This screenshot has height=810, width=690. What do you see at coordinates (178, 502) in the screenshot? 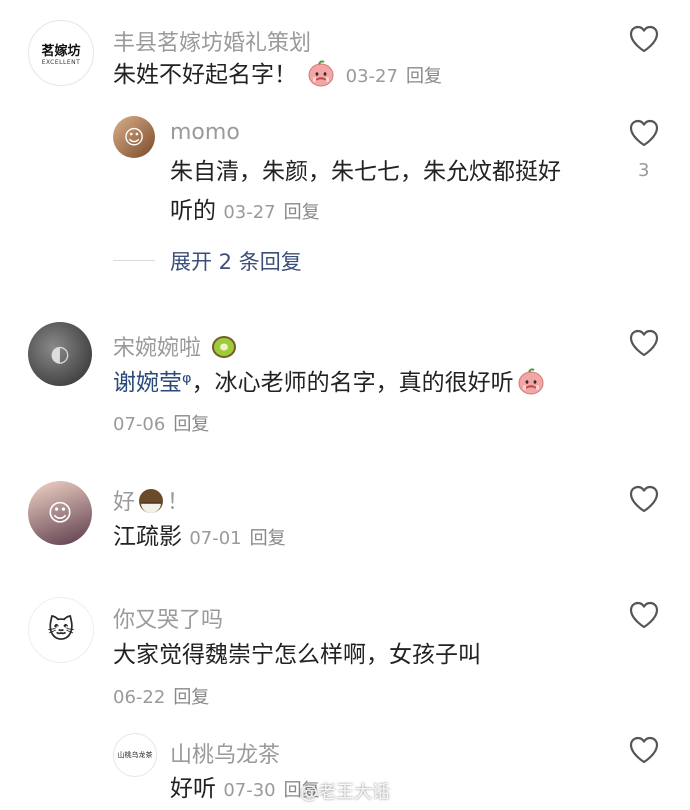
I see `comment-username-suffix: ！` at bounding box center [178, 502].